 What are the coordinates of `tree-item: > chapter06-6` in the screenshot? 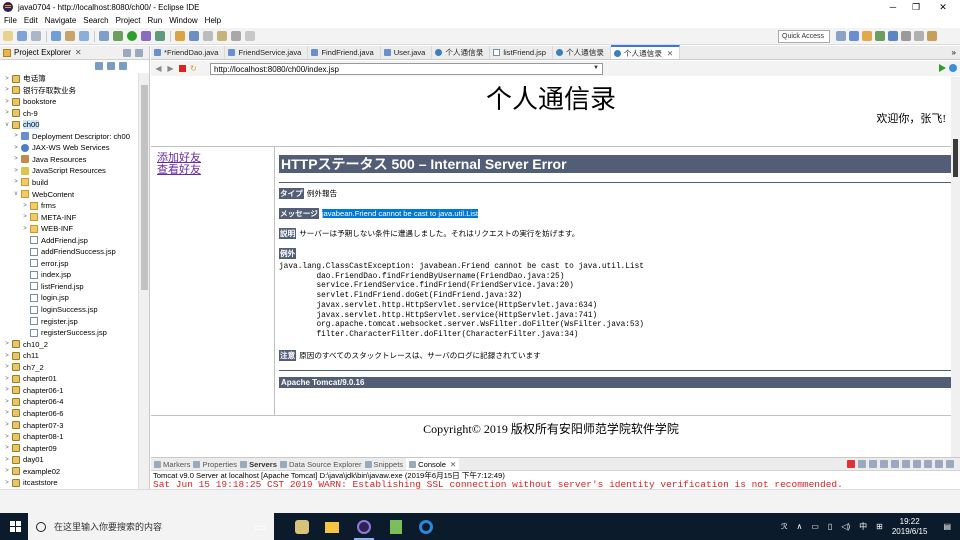 It's located at (33, 413).